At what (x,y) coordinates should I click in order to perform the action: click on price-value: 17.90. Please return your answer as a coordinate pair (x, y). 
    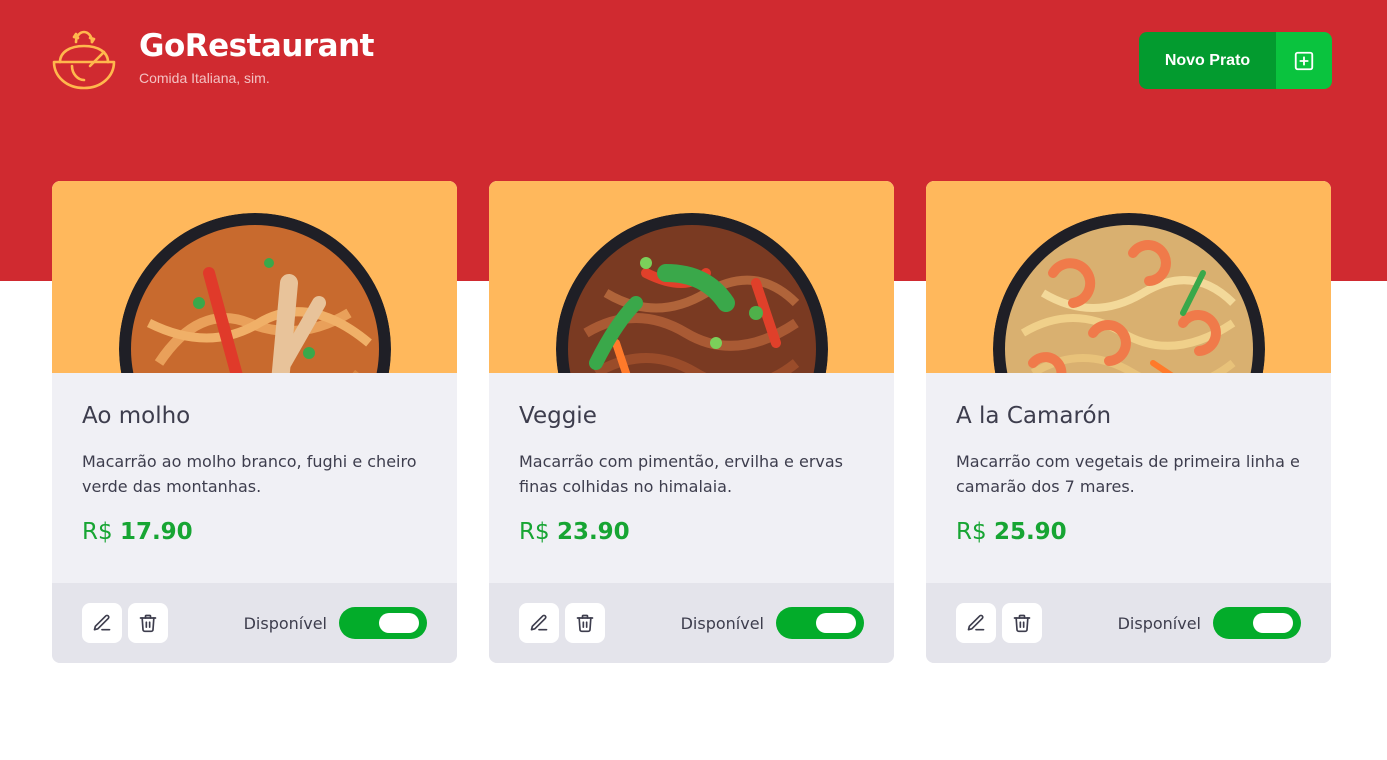
    Looking at the image, I should click on (156, 532).